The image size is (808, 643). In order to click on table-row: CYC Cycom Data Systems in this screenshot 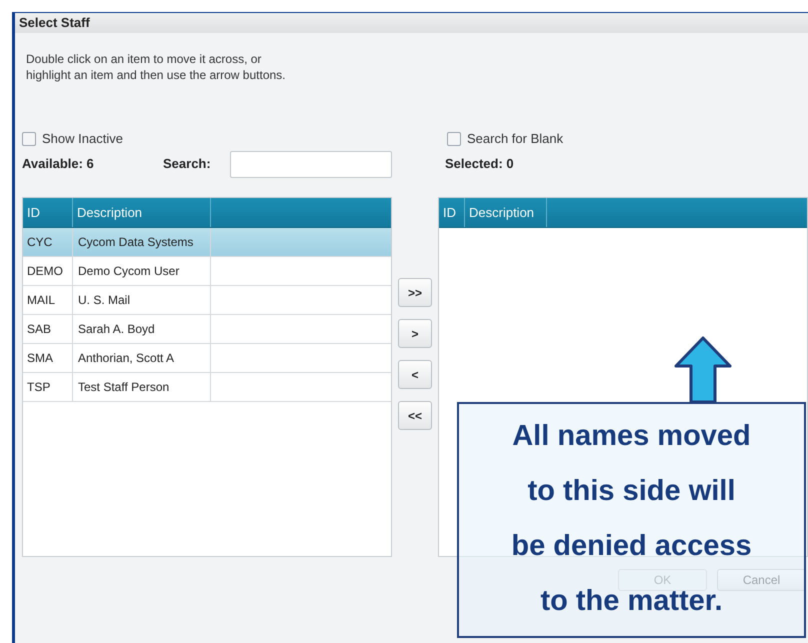, I will do `click(207, 242)`.